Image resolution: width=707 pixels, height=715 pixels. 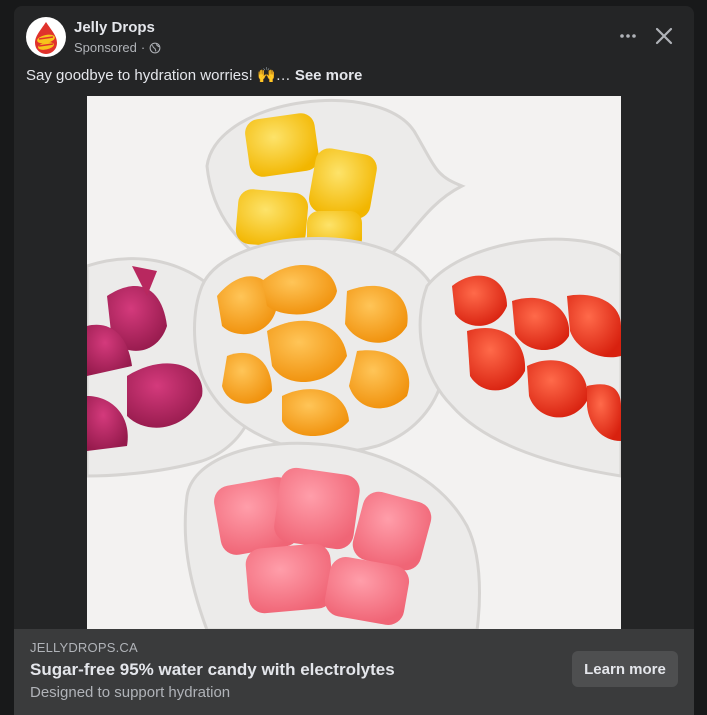 I want to click on page-name-link: Jelly Drops, so click(x=114, y=27).